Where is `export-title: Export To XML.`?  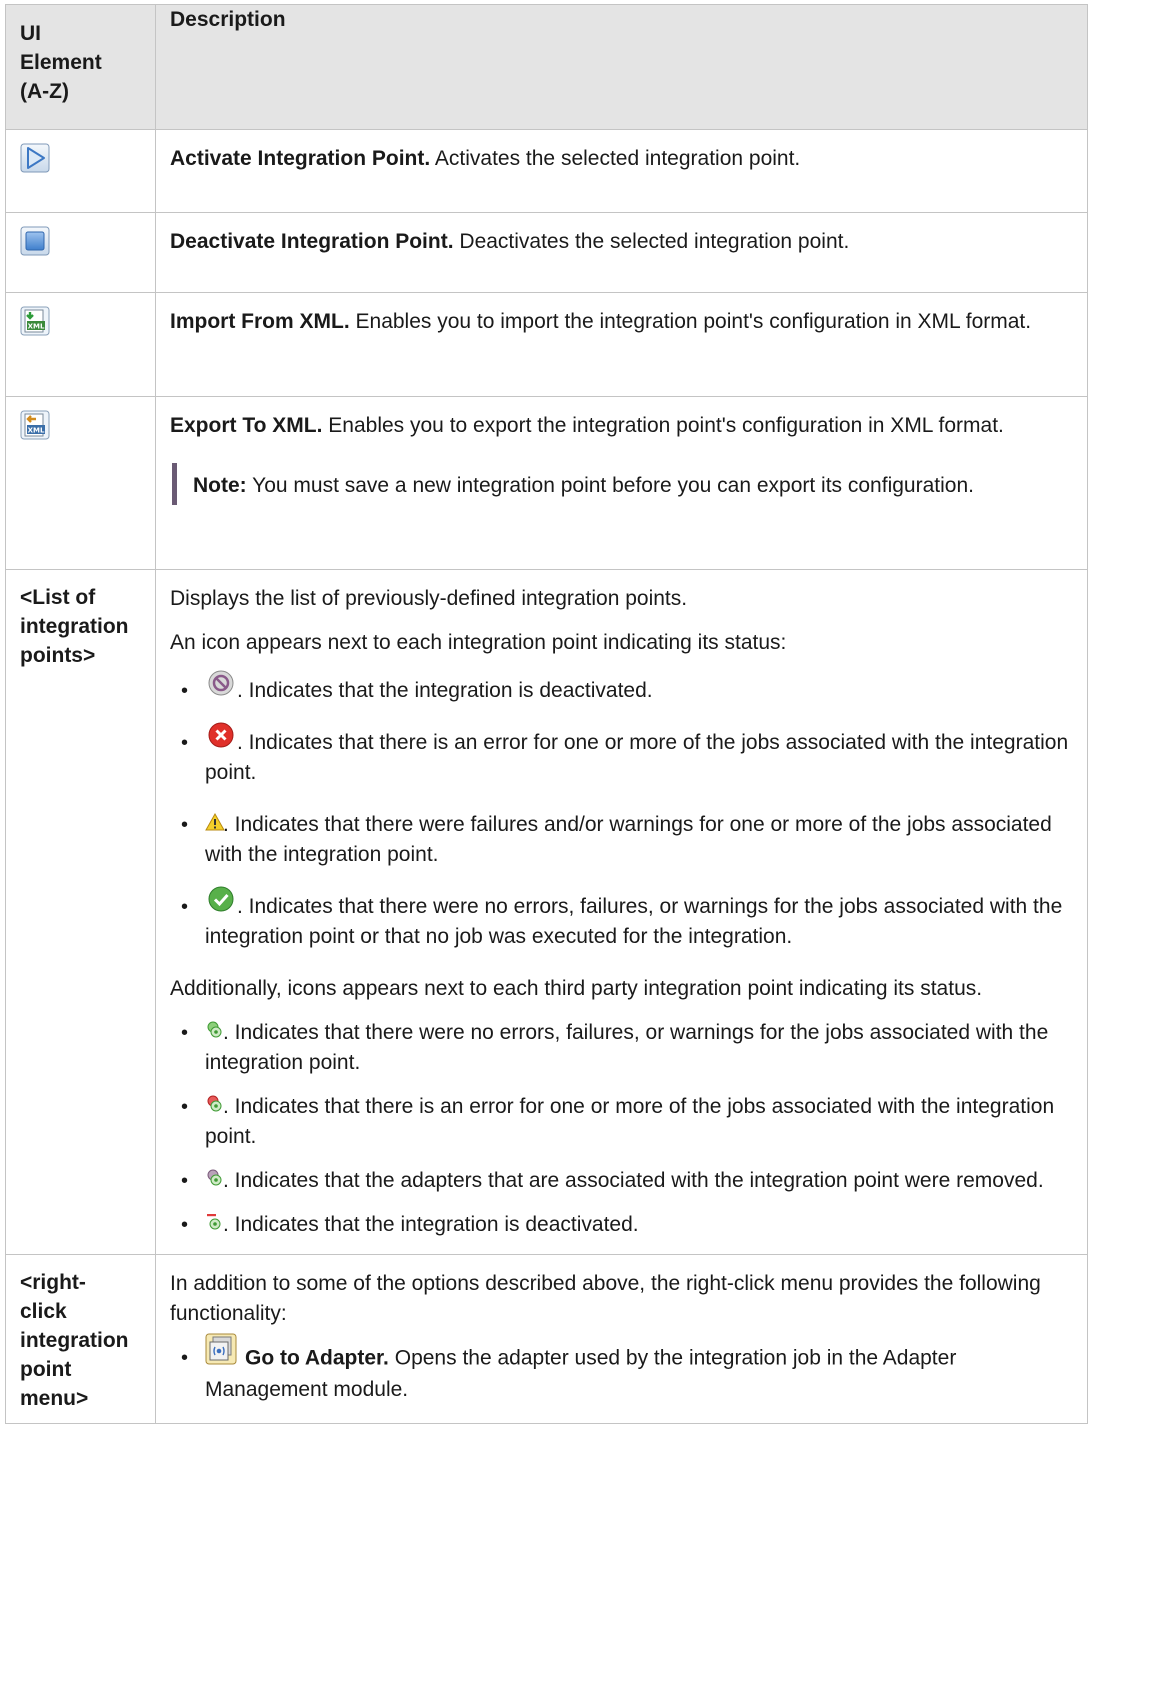 export-title: Export To XML. is located at coordinates (246, 425).